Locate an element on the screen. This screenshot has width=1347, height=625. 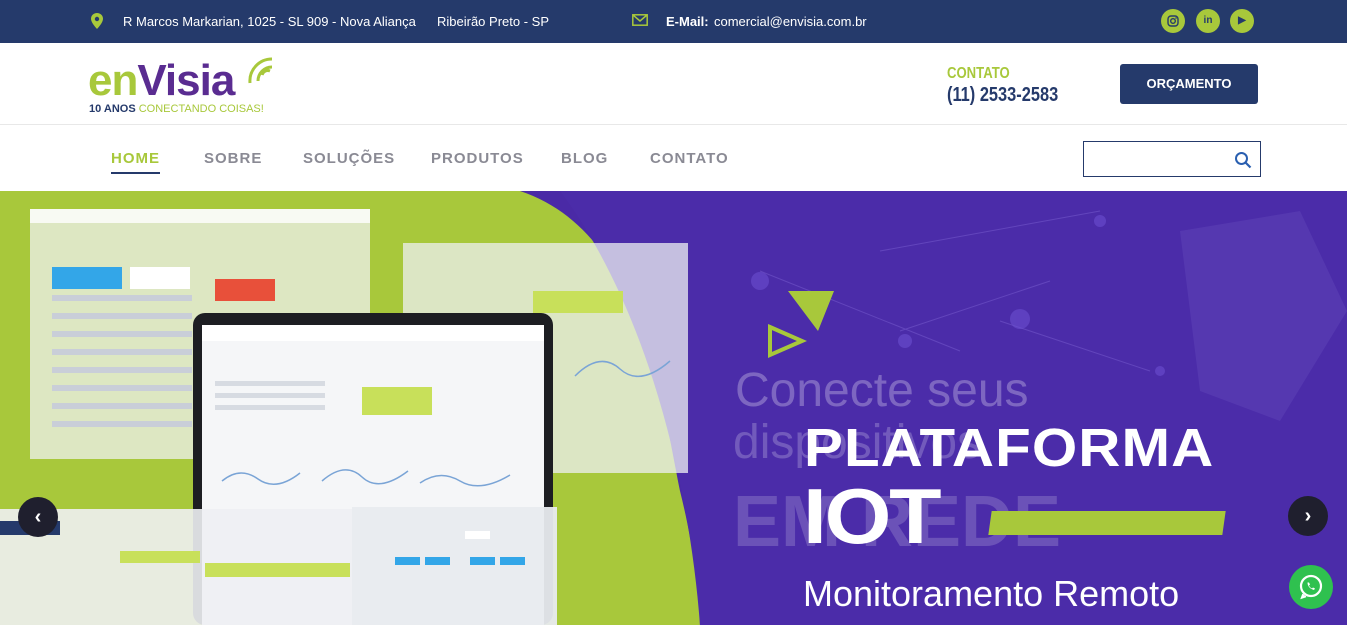
whatsapp-icon is located at coordinates (1311, 587).